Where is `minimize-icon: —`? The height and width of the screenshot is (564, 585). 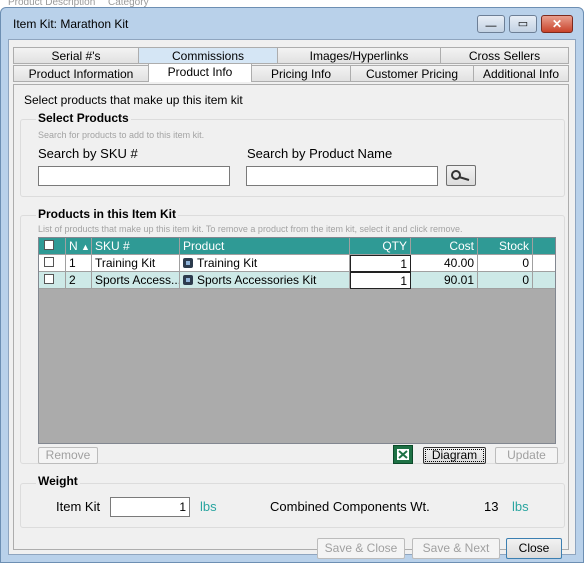 minimize-icon: — is located at coordinates (491, 26).